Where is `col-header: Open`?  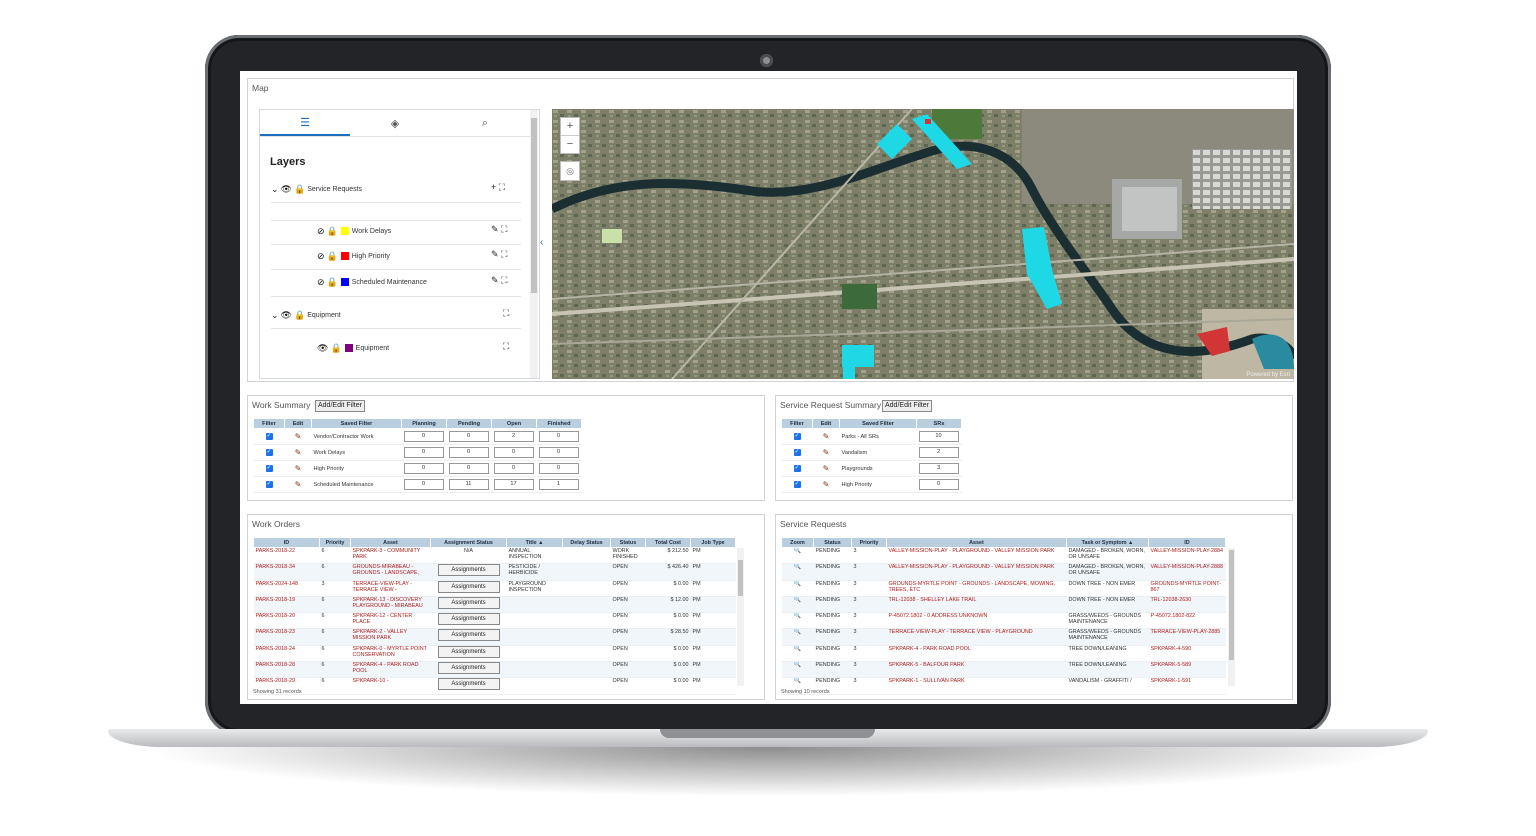 col-header: Open is located at coordinates (514, 423).